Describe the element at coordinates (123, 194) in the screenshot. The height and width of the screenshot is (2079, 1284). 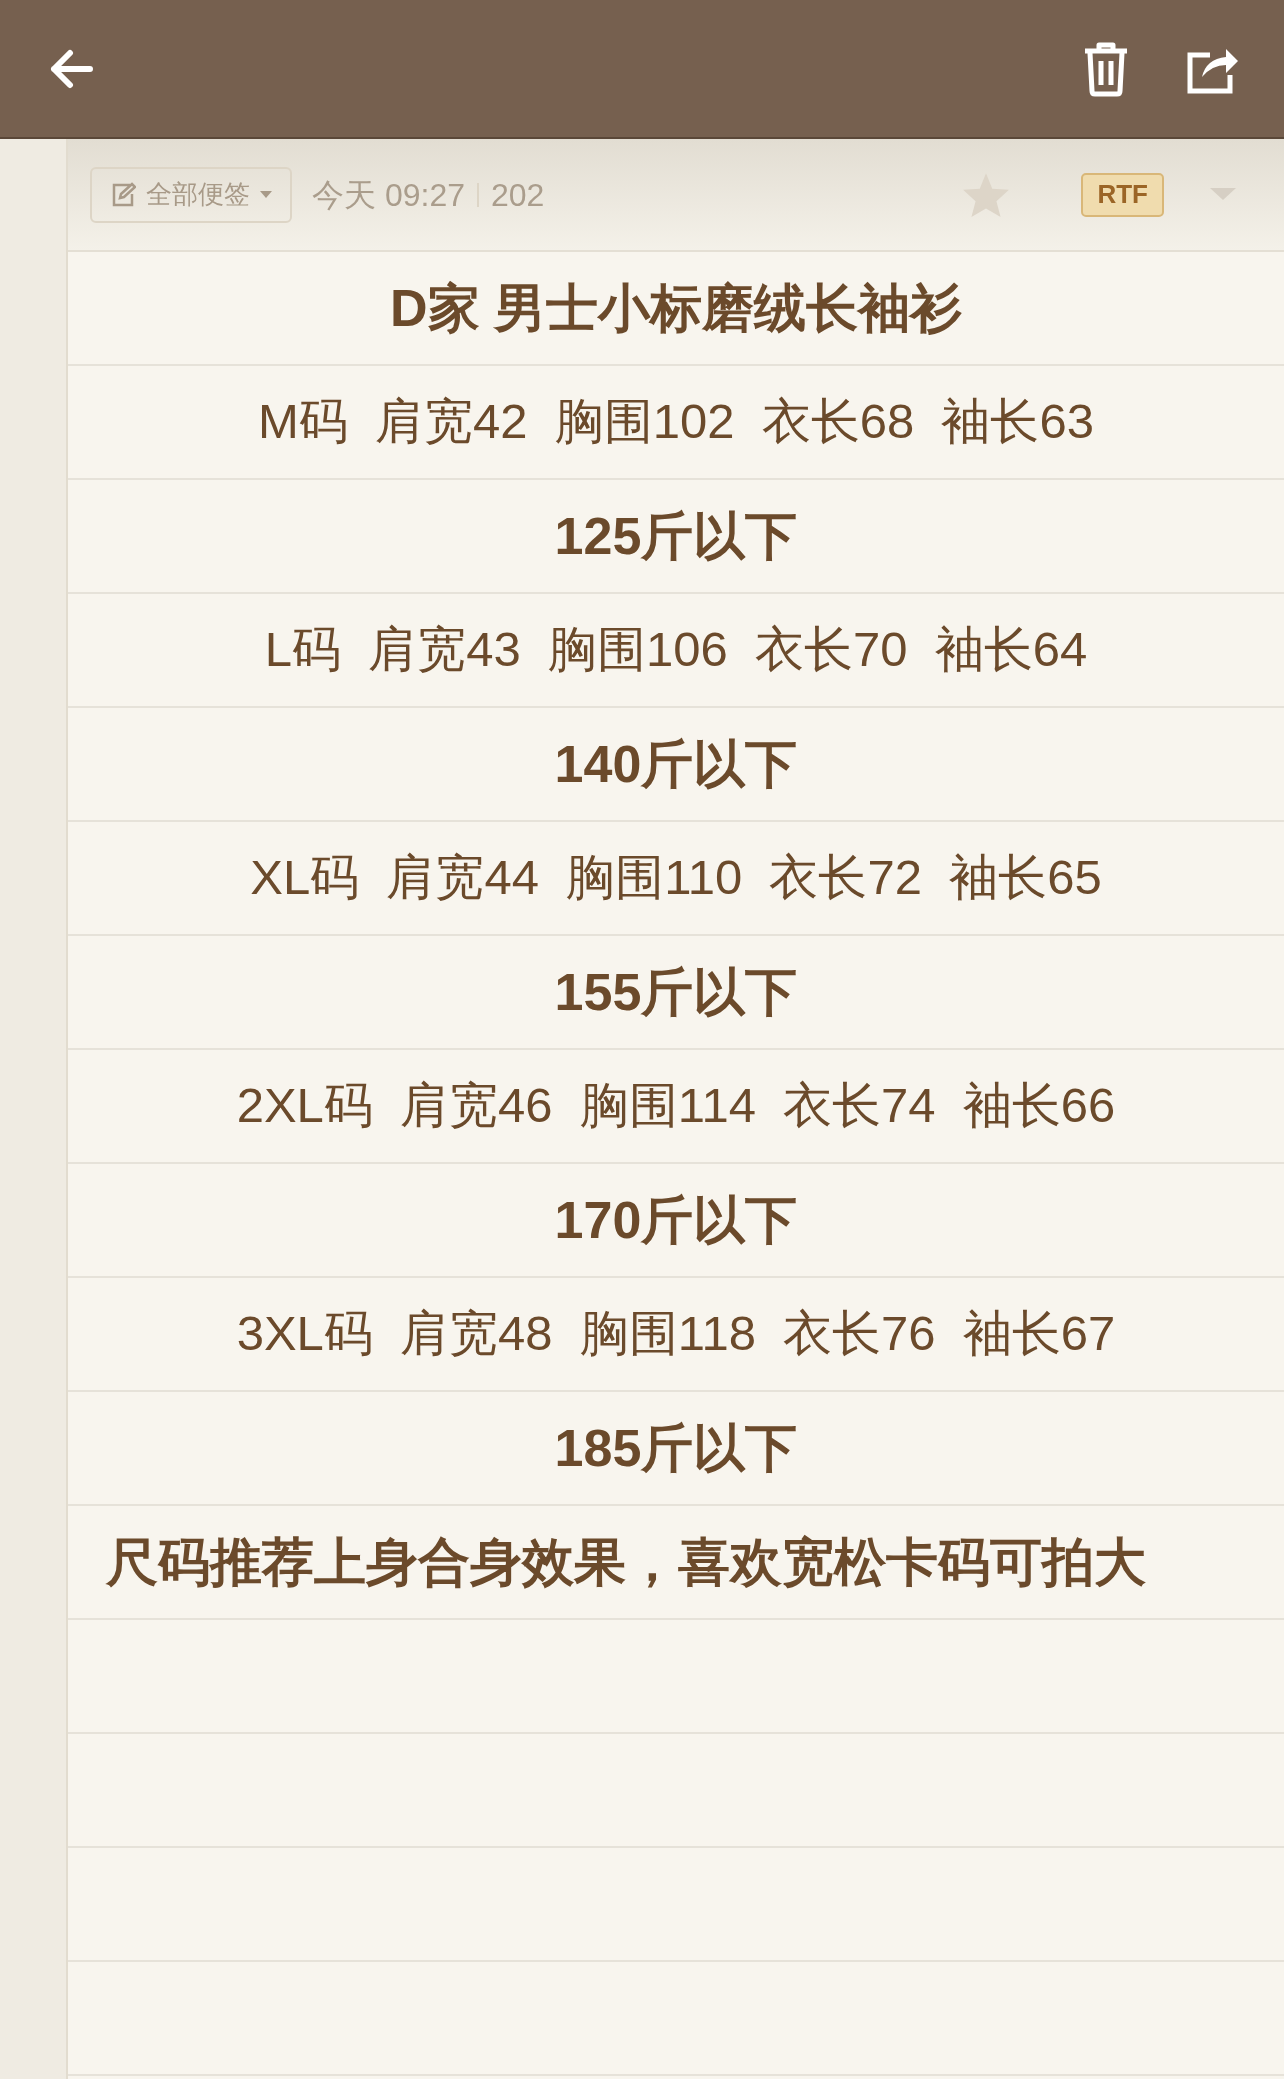
I see `edit-icon` at that location.